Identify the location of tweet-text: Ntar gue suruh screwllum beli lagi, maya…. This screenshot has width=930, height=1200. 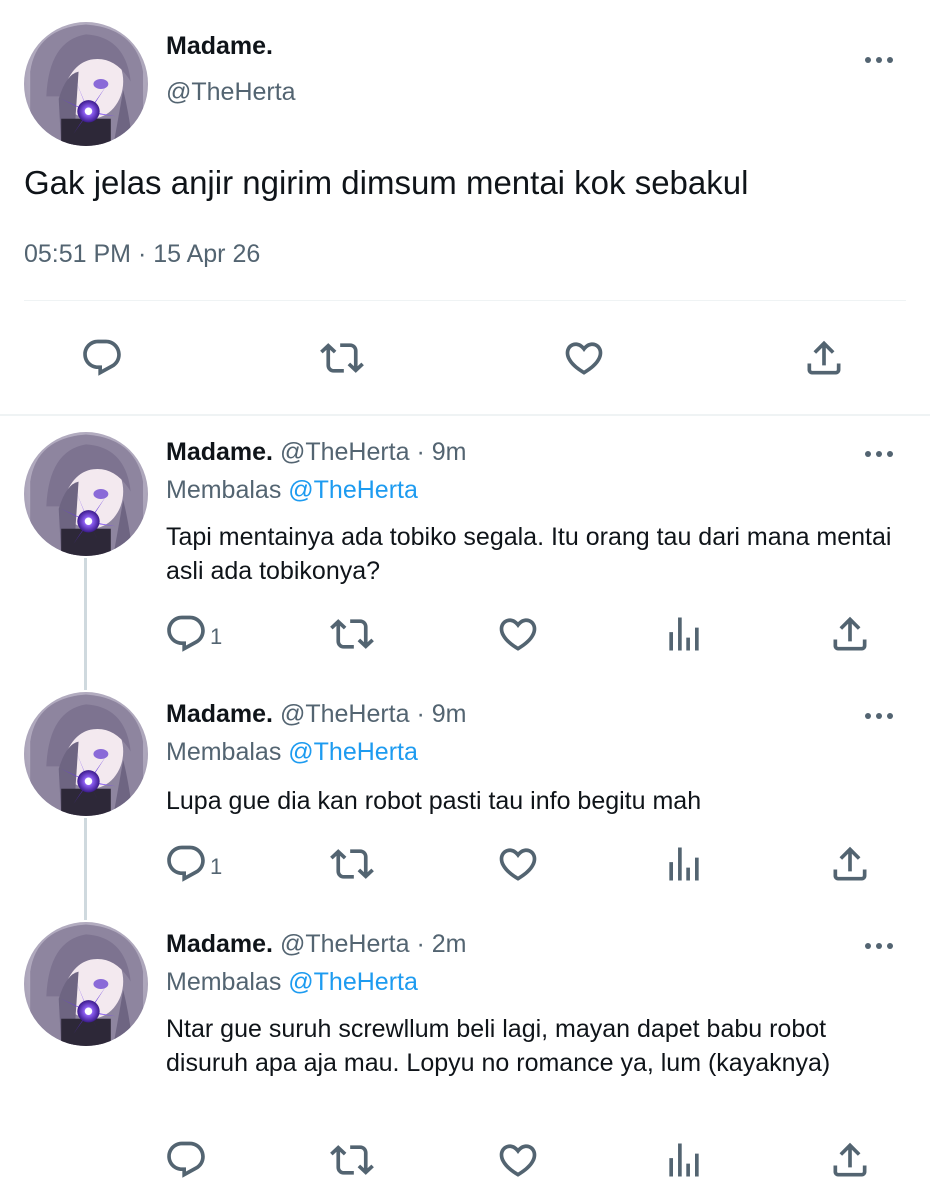
(498, 1046).